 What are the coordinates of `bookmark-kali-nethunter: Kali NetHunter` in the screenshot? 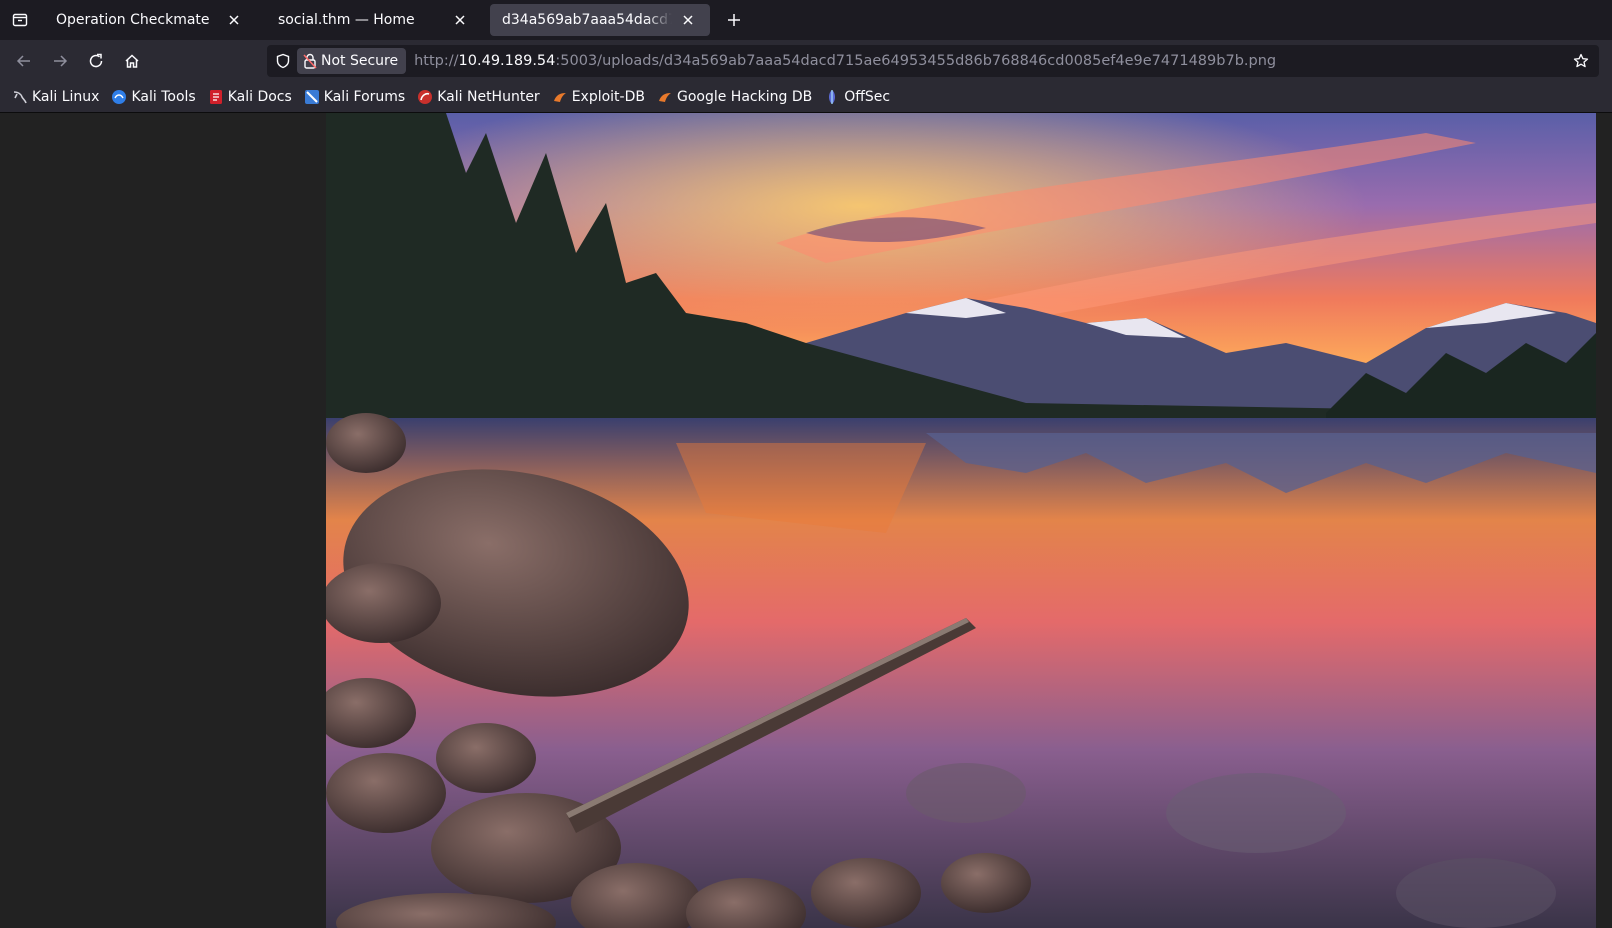 It's located at (478, 97).